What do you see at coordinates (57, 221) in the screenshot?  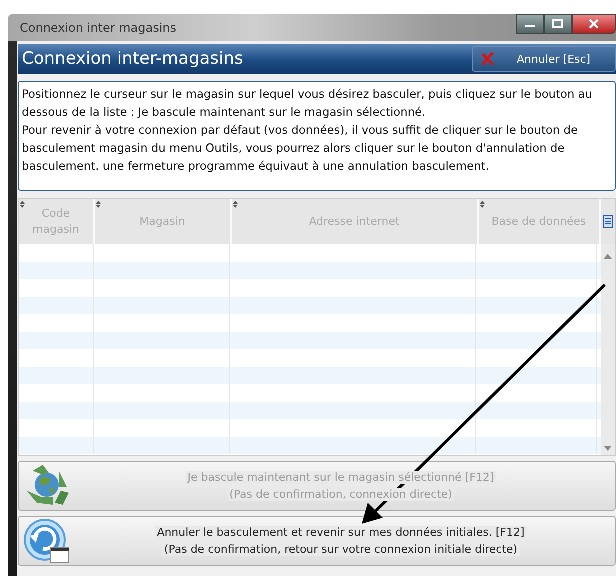 I see `column-header: Code magasin` at bounding box center [57, 221].